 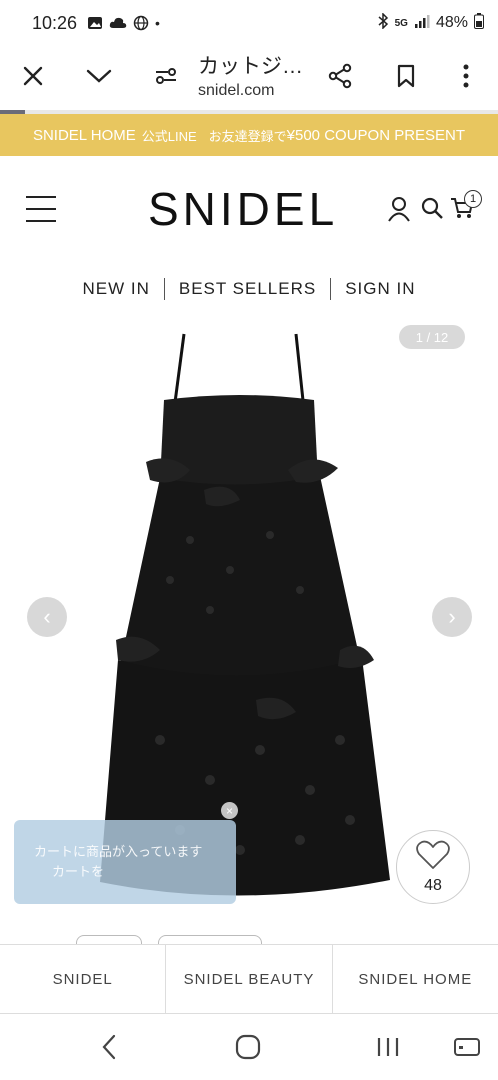 I want to click on search-icon, so click(x=433, y=209).